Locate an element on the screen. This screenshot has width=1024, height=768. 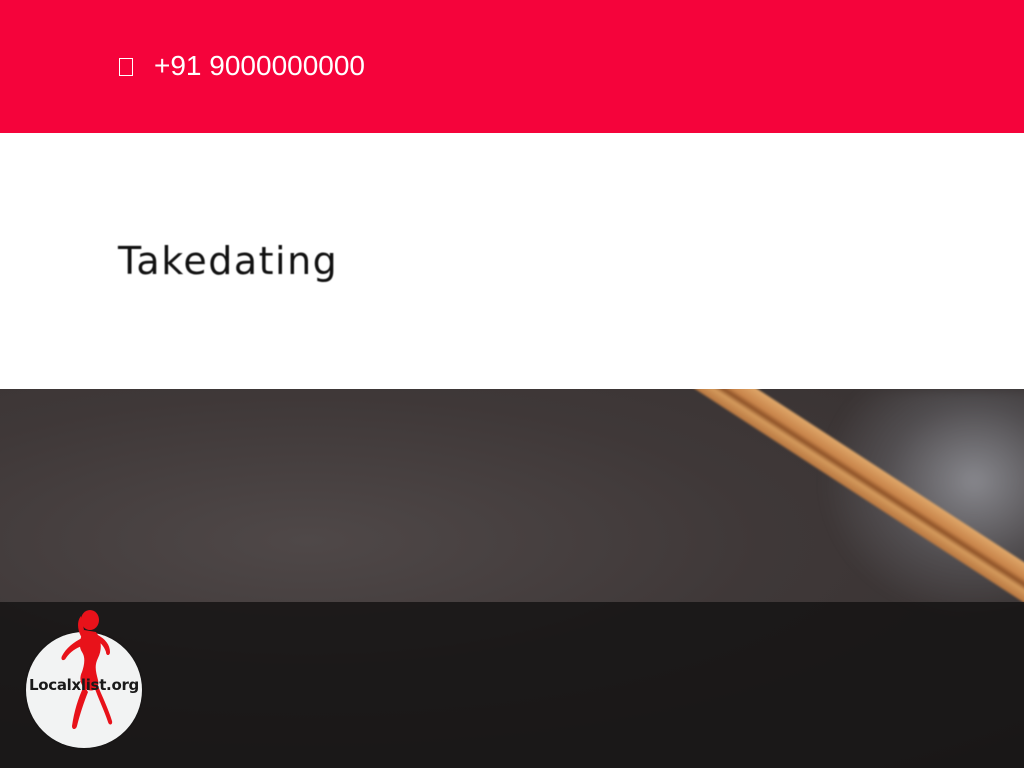
badge-label: Localxlist.org is located at coordinates (83, 685).